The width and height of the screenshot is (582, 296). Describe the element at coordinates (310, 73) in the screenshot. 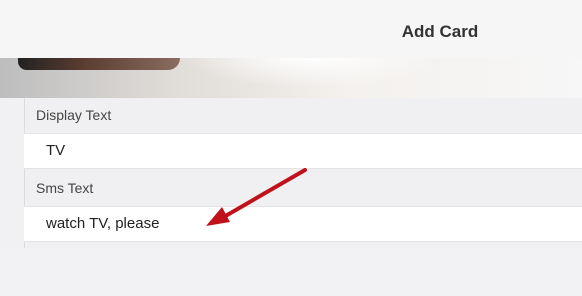

I see `card-image-highlight` at that location.